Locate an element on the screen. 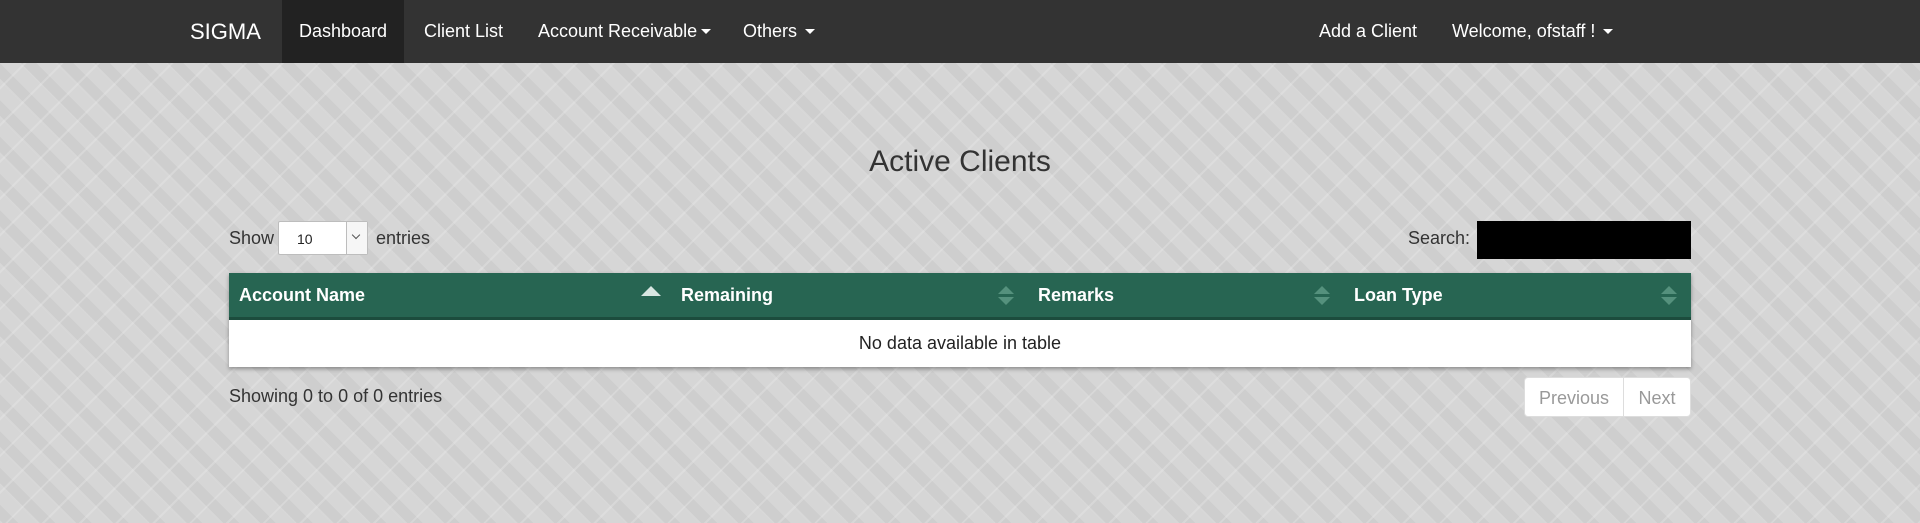 Image resolution: width=1920 pixels, height=523 pixels. select-arrow is located at coordinates (356, 238).